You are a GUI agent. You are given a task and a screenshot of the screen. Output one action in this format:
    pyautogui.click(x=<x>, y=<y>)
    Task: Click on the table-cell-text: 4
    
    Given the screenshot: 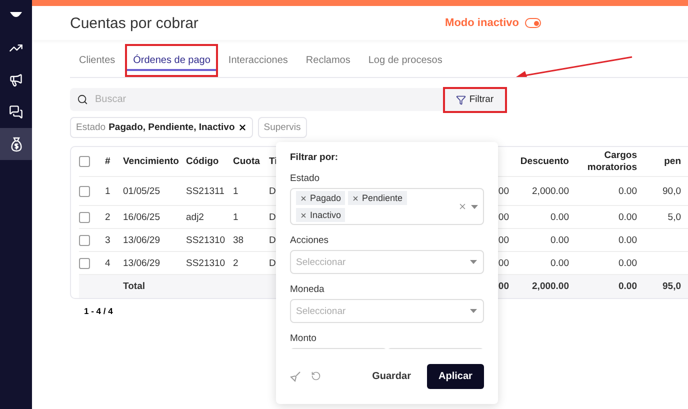 What is the action you would take?
    pyautogui.click(x=108, y=263)
    